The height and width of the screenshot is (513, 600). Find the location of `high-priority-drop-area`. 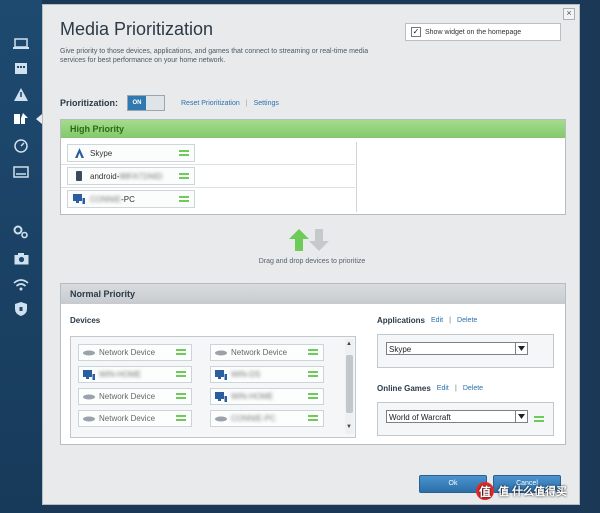

high-priority-drop-area is located at coordinates (460, 177).